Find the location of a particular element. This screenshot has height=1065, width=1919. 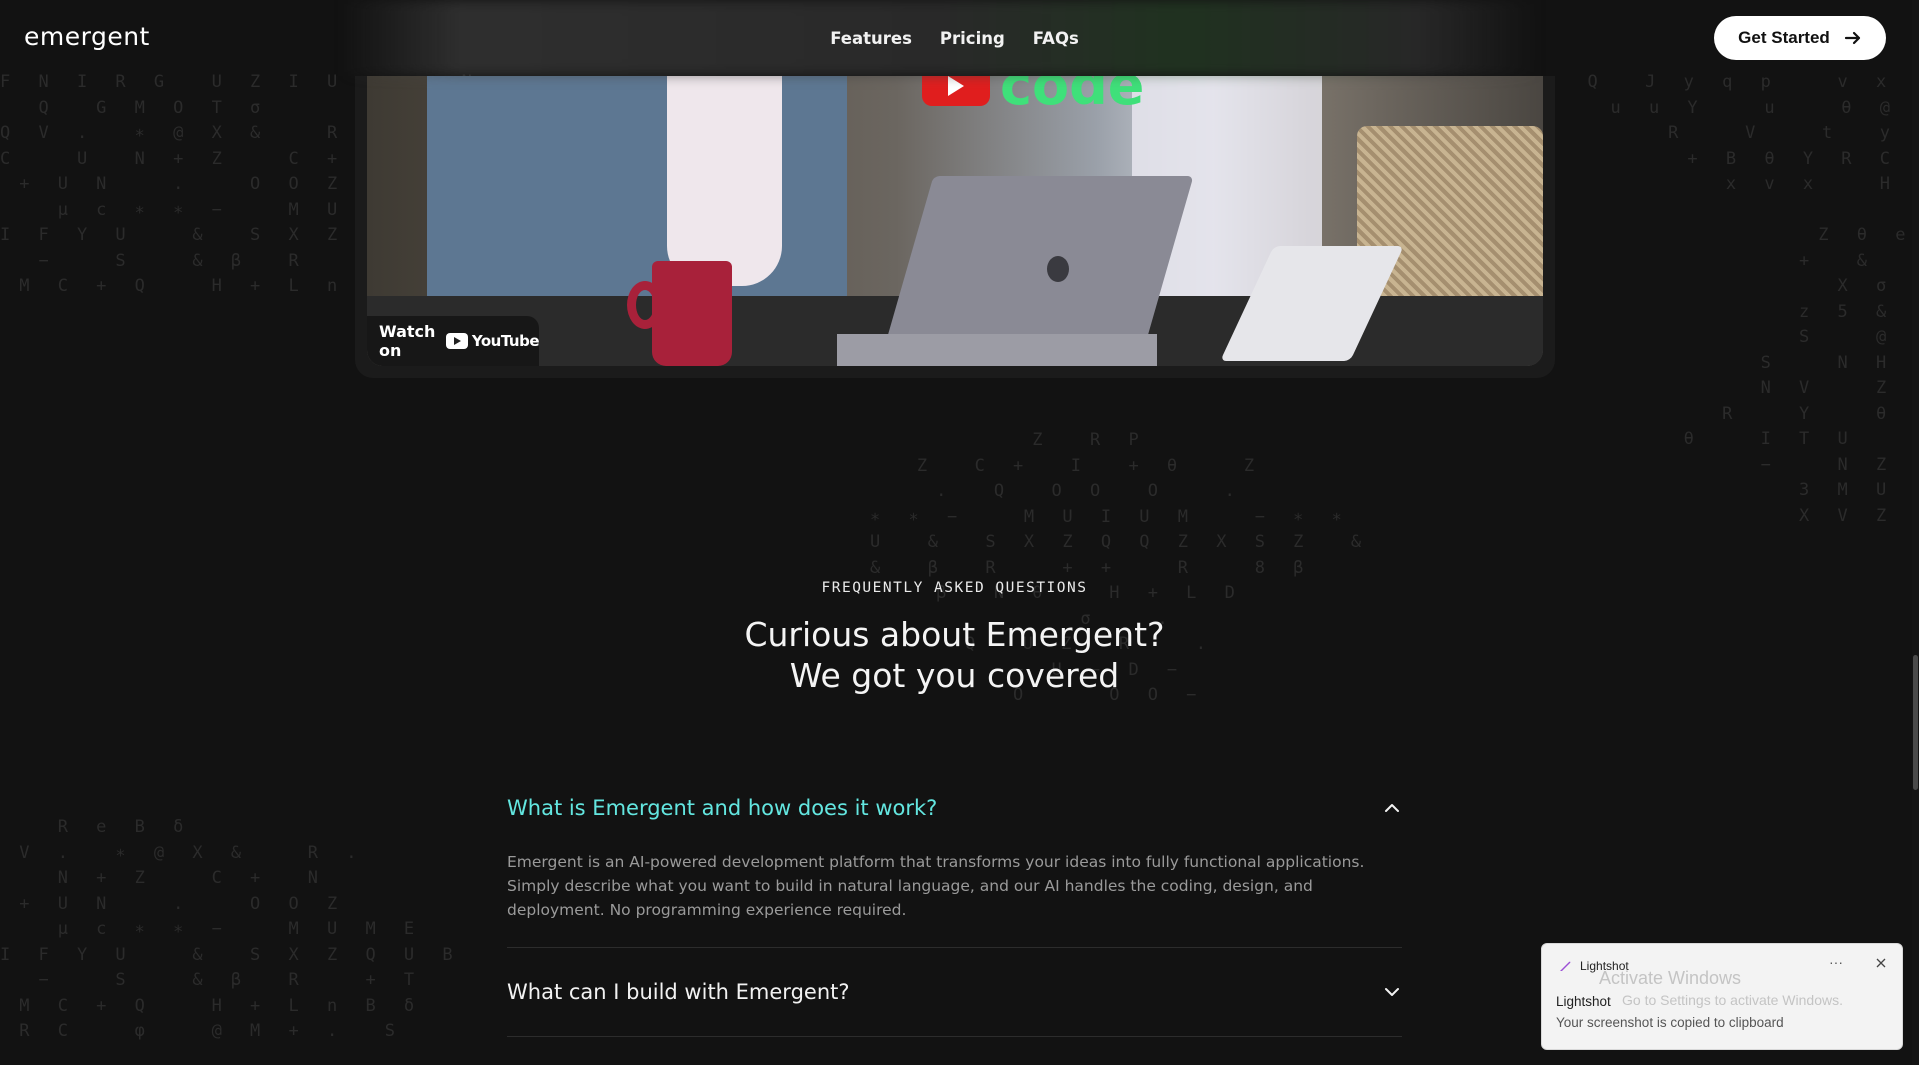

get-started-button: Get Started is located at coordinates (1800, 38).